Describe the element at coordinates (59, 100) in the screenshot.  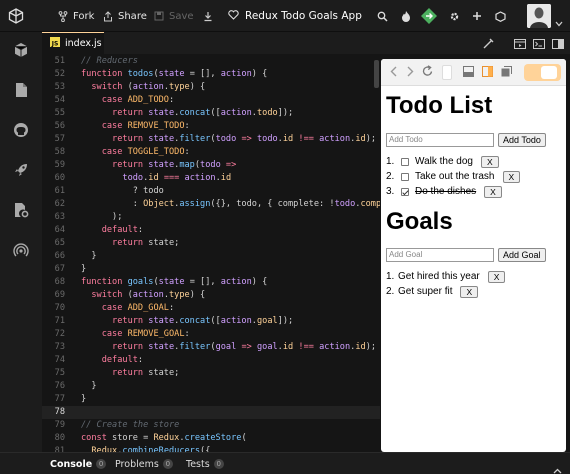
I see `line-number: 54` at that location.